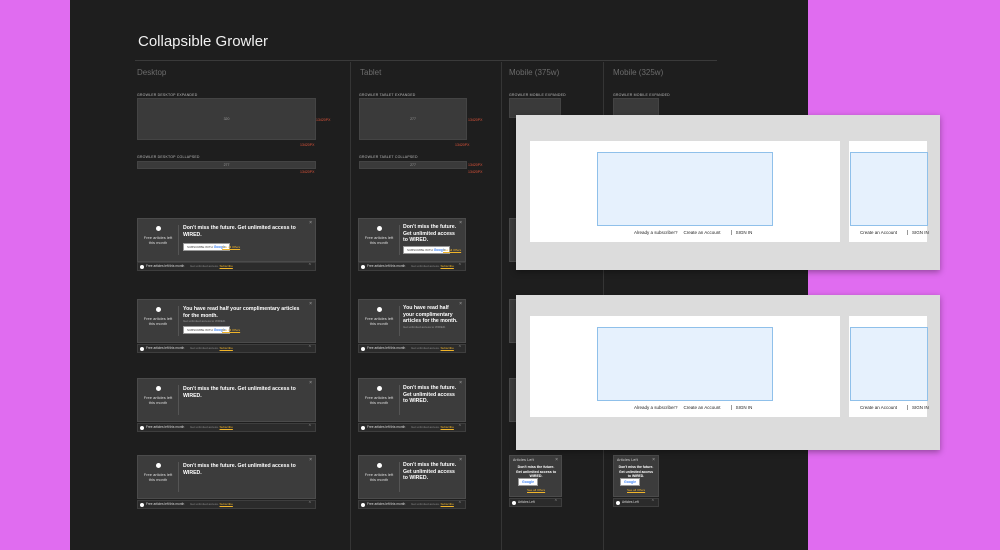 Image resolution: width=1000 pixels, height=550 pixels. I want to click on growler-subtext: Get unlimited access to WIRED., so click(204, 321).